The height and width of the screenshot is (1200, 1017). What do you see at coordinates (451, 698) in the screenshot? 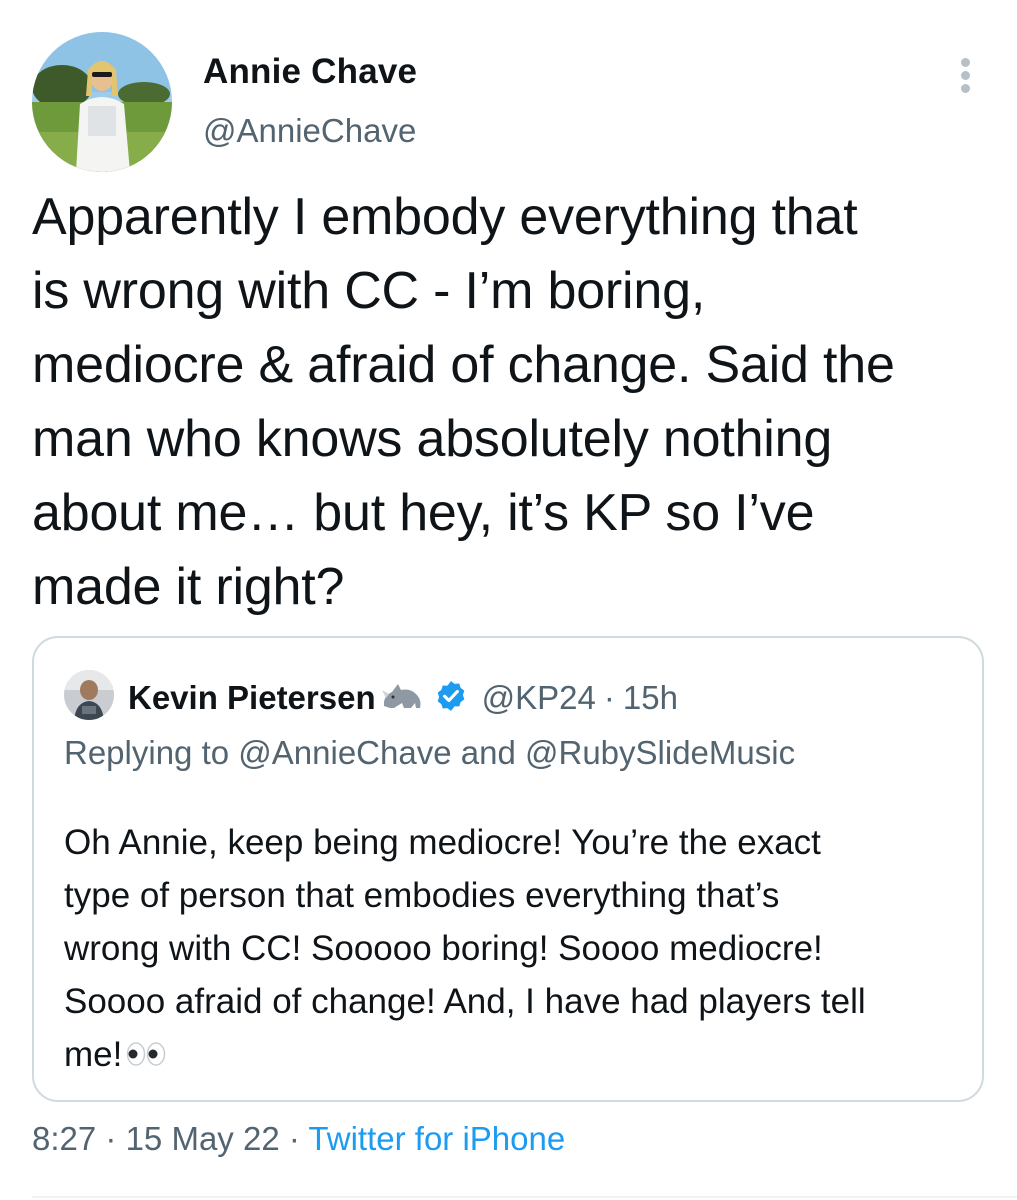
I see `verified-badge-icon` at bounding box center [451, 698].